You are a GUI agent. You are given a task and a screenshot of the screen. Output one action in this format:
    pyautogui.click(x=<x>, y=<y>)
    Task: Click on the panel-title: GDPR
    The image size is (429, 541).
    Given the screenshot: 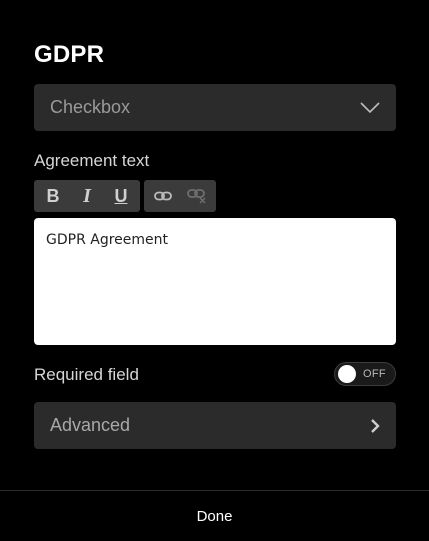 What is the action you would take?
    pyautogui.click(x=69, y=54)
    